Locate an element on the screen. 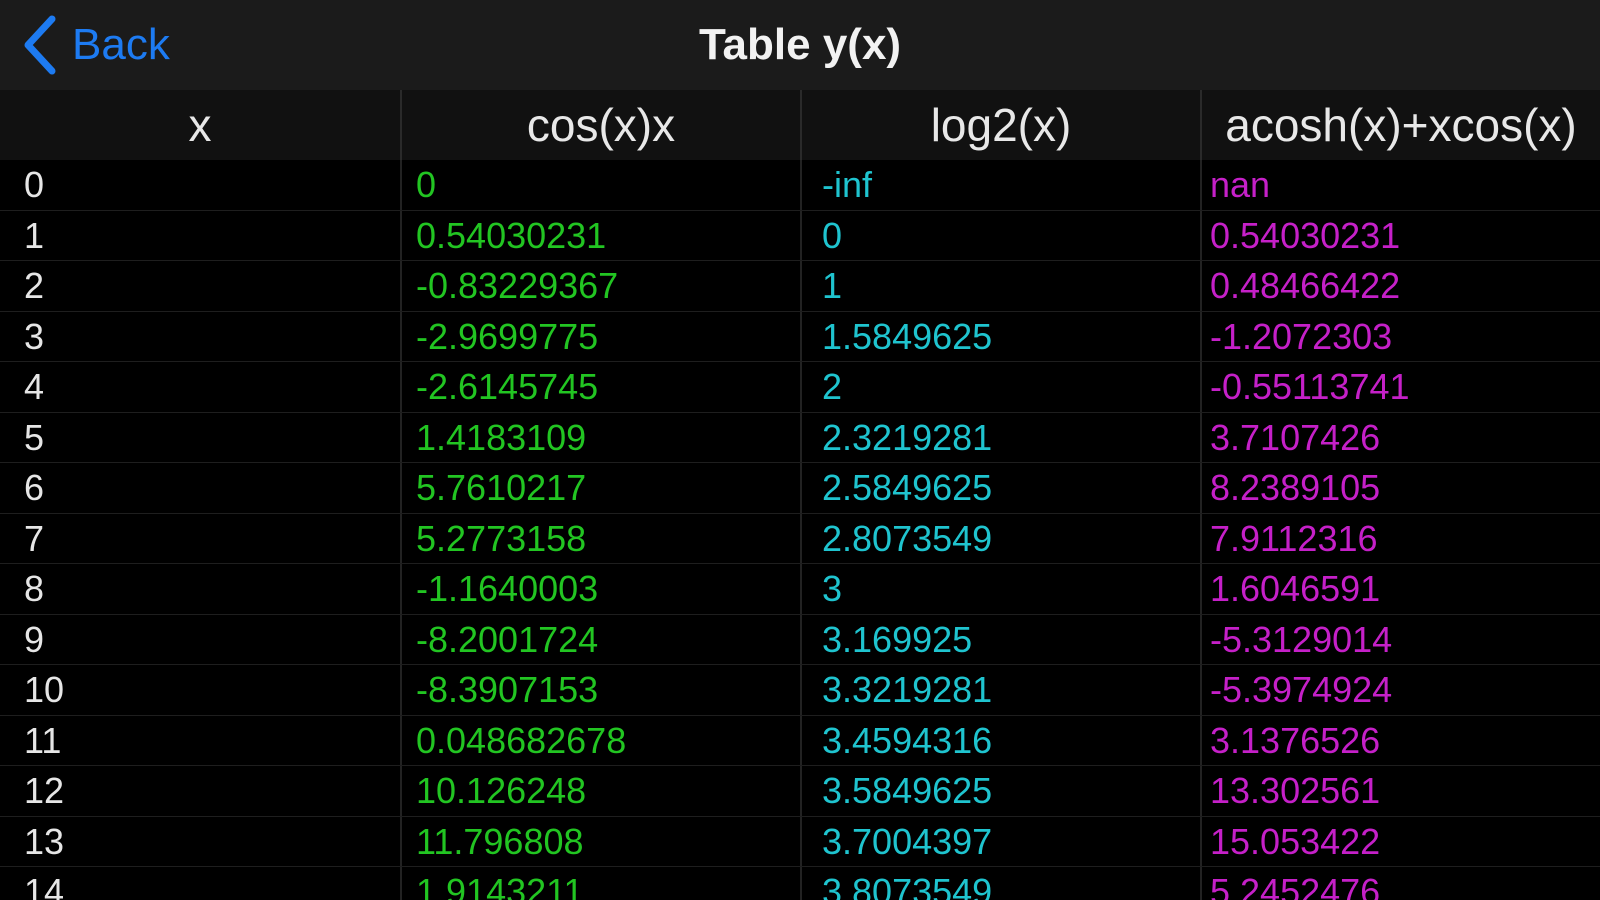  cell-function-3: 7.9112316 is located at coordinates (1294, 538).